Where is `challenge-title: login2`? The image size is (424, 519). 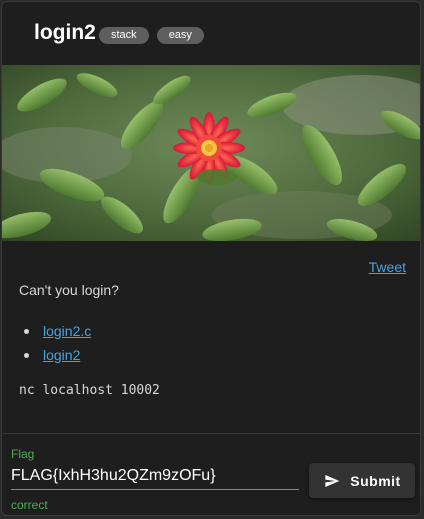
challenge-title: login2 is located at coordinates (65, 32).